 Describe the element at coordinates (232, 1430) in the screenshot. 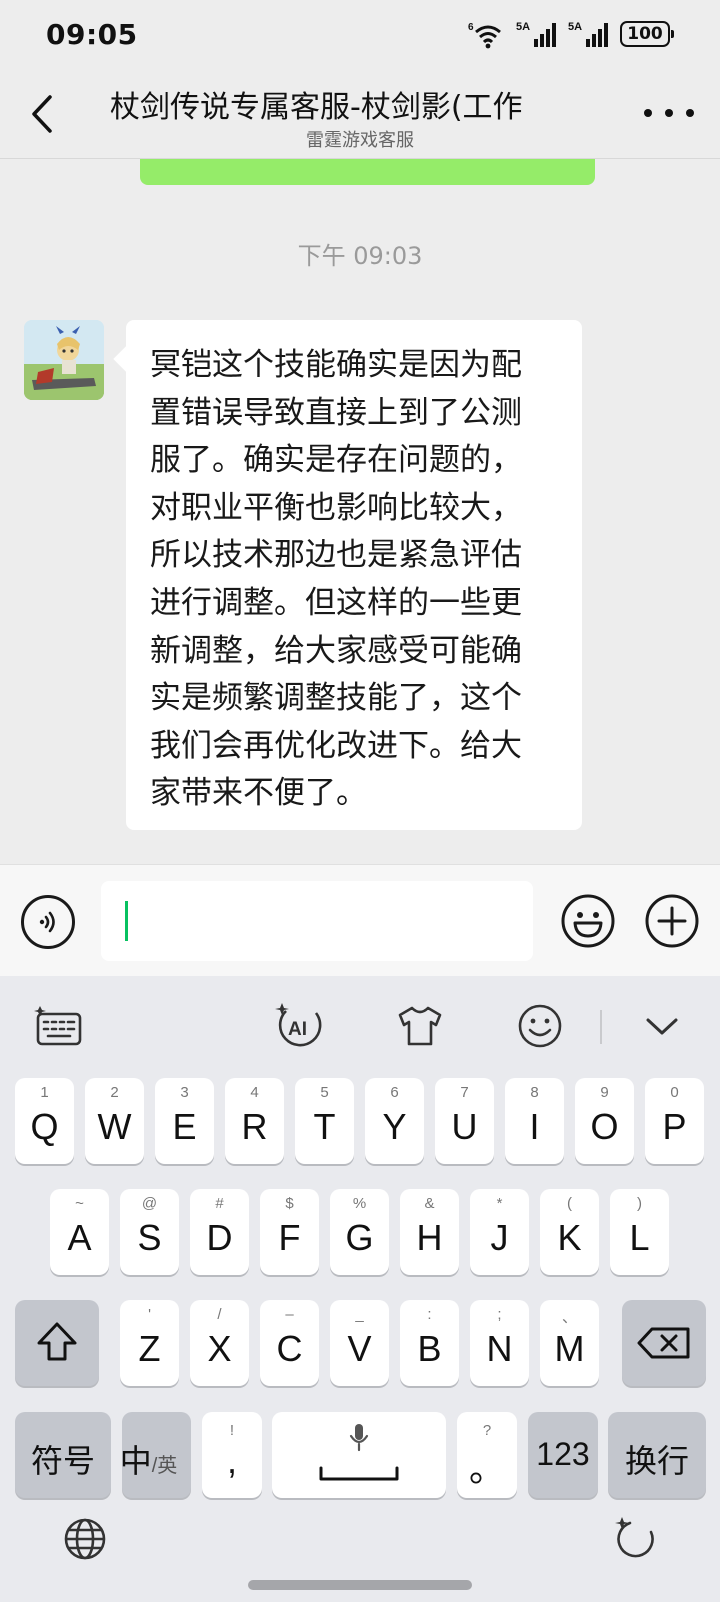

I see `comma-key-sub: !` at that location.